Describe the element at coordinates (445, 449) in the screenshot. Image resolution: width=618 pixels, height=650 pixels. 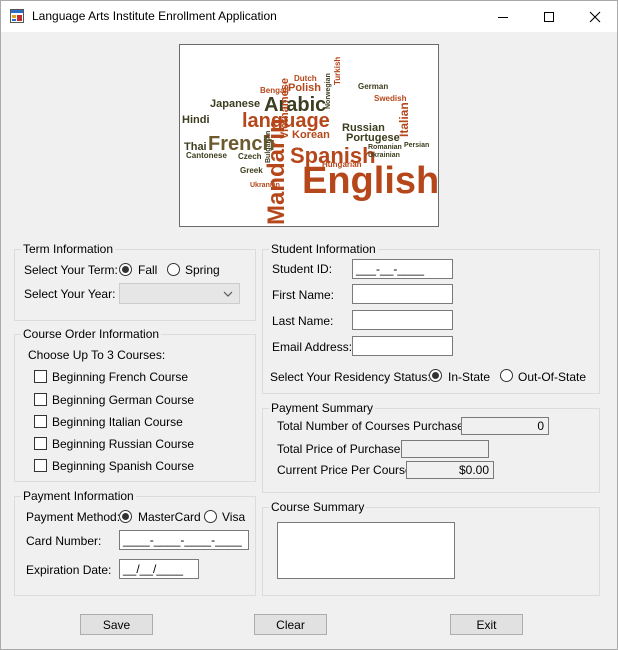
I see `total-price-output` at that location.